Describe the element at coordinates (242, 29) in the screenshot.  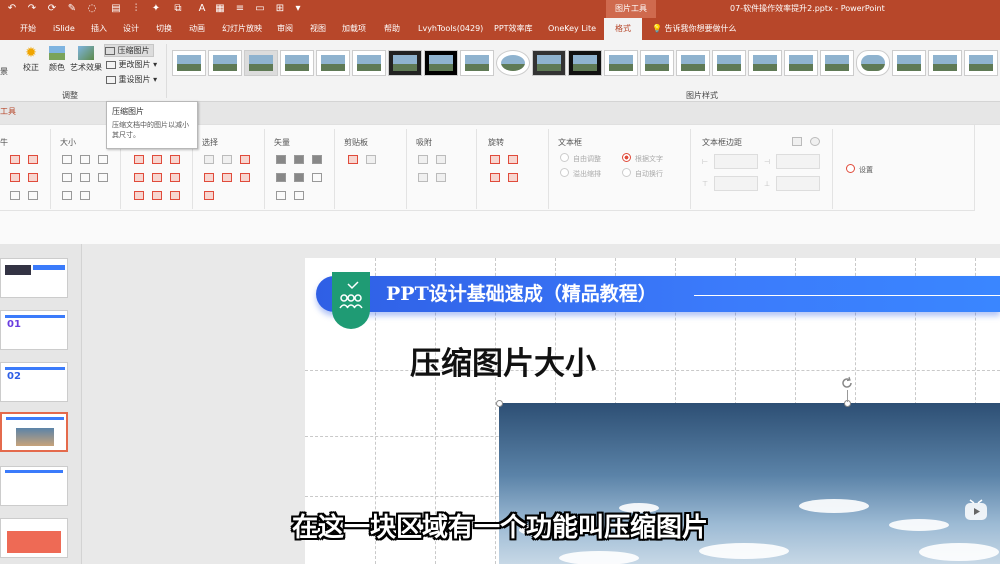
I see `tab-slideshow: 幻灯片放映` at that location.